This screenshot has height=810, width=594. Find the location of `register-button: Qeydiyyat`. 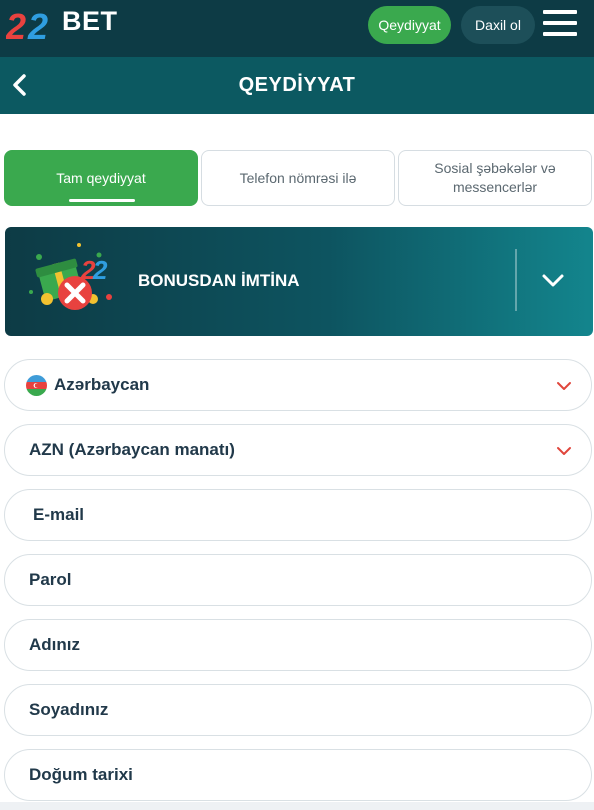

register-button: Qeydiyyat is located at coordinates (409, 25).